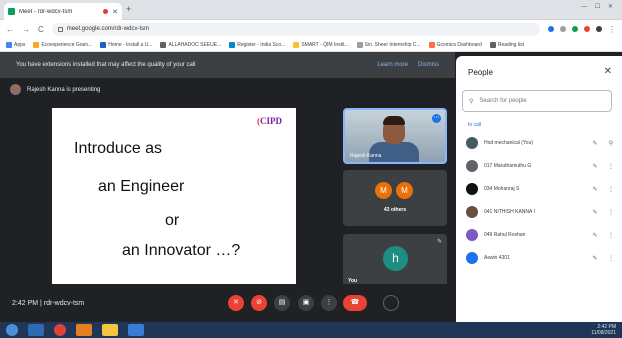 Image resolution: width=622 pixels, height=338 pixels. I want to click on slide-line: an Engineer, so click(141, 186).